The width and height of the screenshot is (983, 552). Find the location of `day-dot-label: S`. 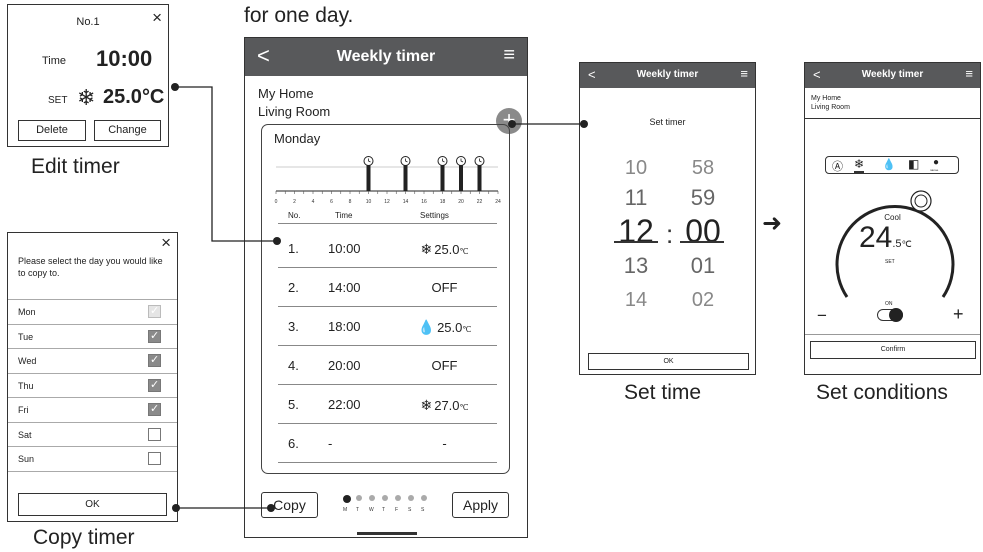

day-dot-label: S is located at coordinates (410, 510).